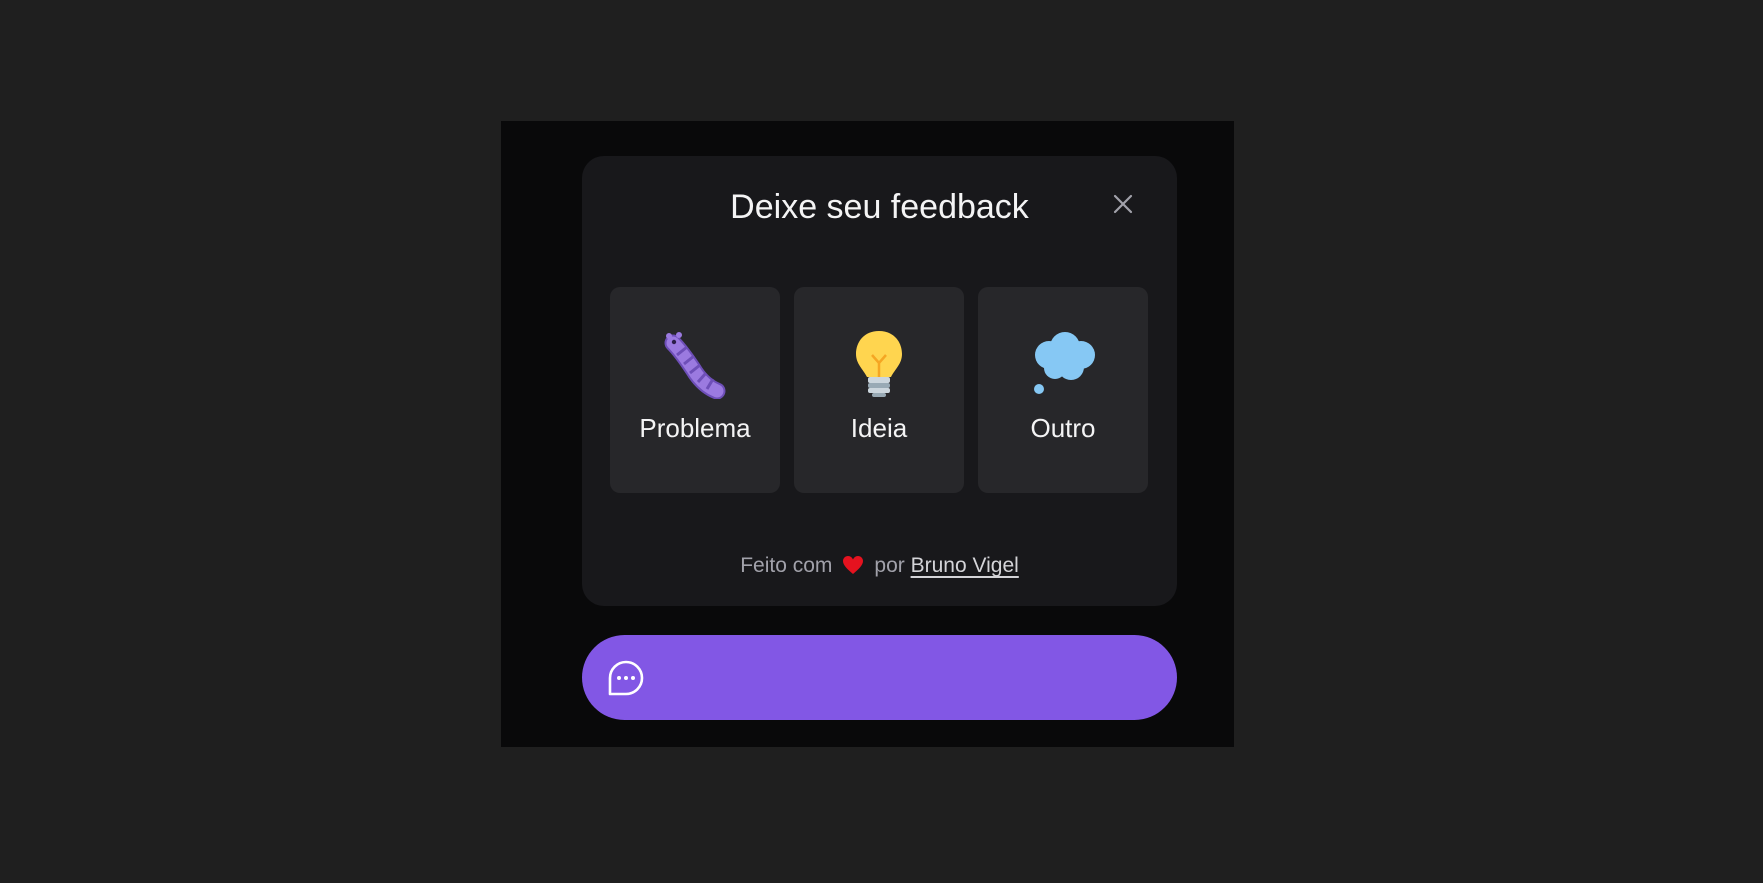 Image resolution: width=1763 pixels, height=883 pixels. I want to click on bug-icon, so click(695, 363).